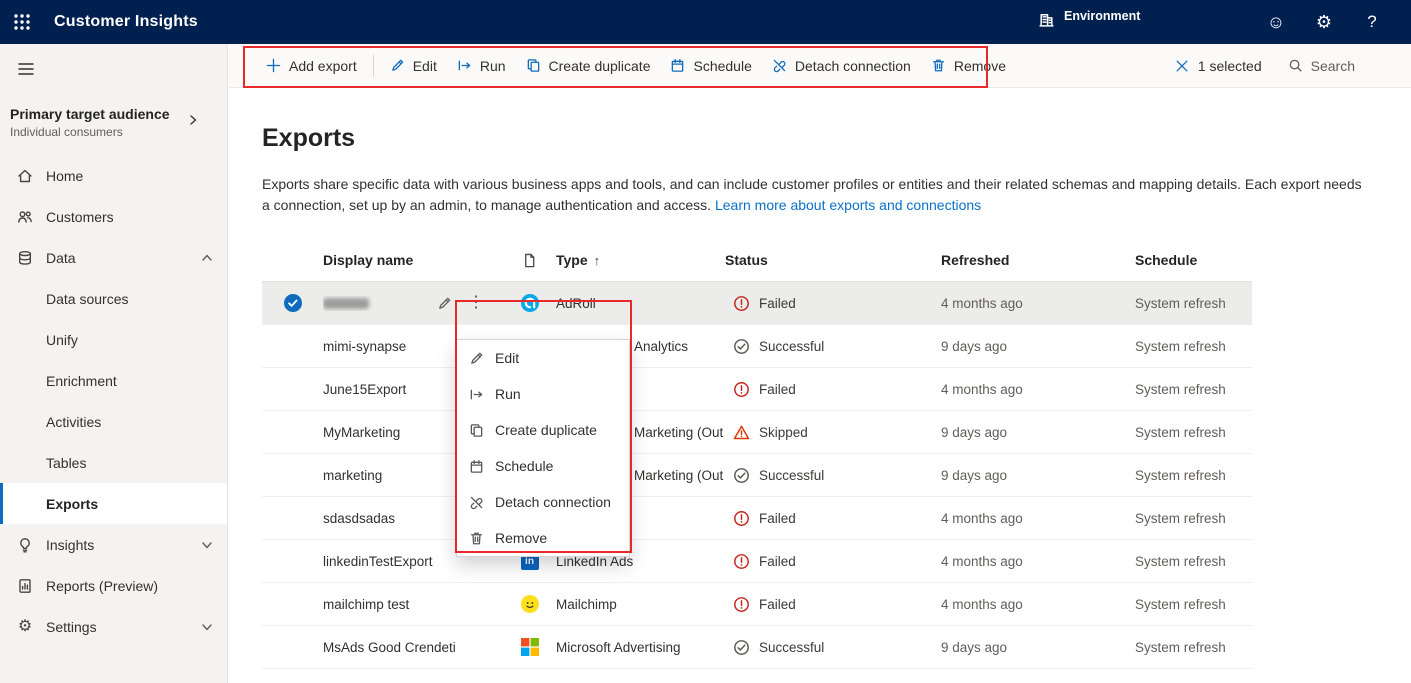  I want to click on context-menu-create-duplicate: Create duplicate, so click(543, 430).